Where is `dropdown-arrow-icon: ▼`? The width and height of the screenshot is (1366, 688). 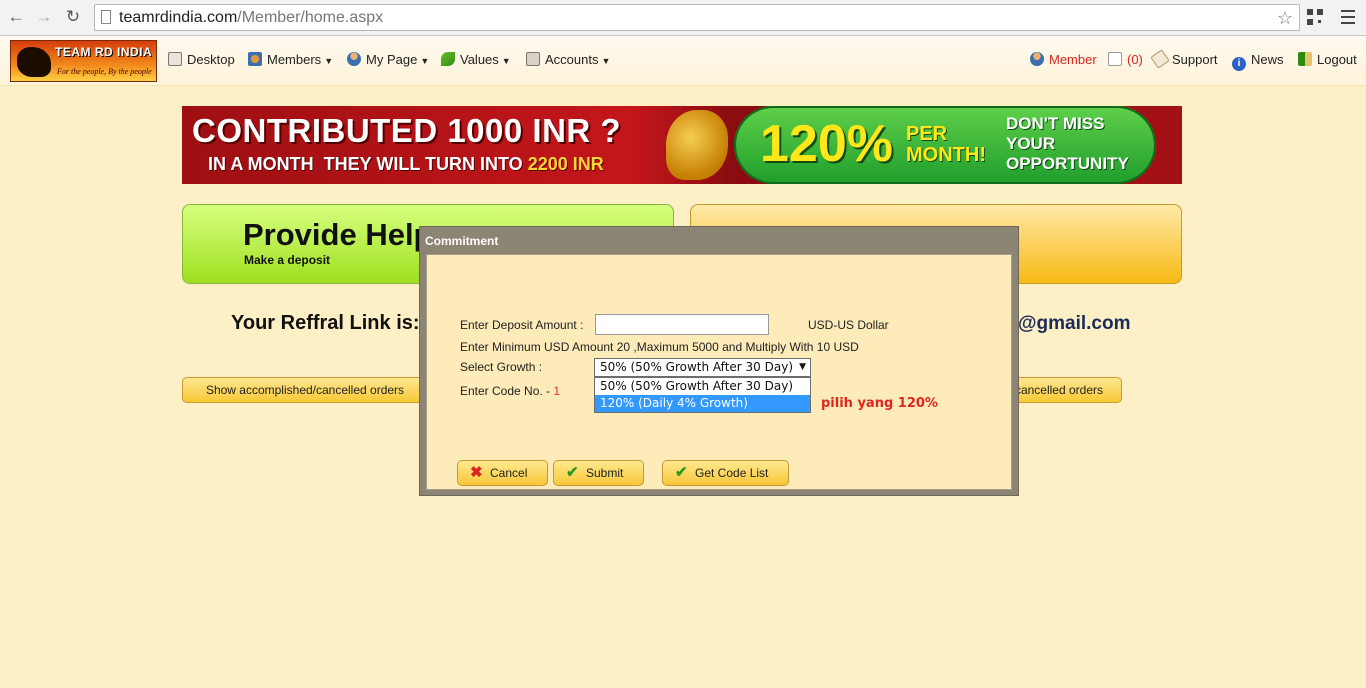
dropdown-arrow-icon: ▼ is located at coordinates (802, 367).